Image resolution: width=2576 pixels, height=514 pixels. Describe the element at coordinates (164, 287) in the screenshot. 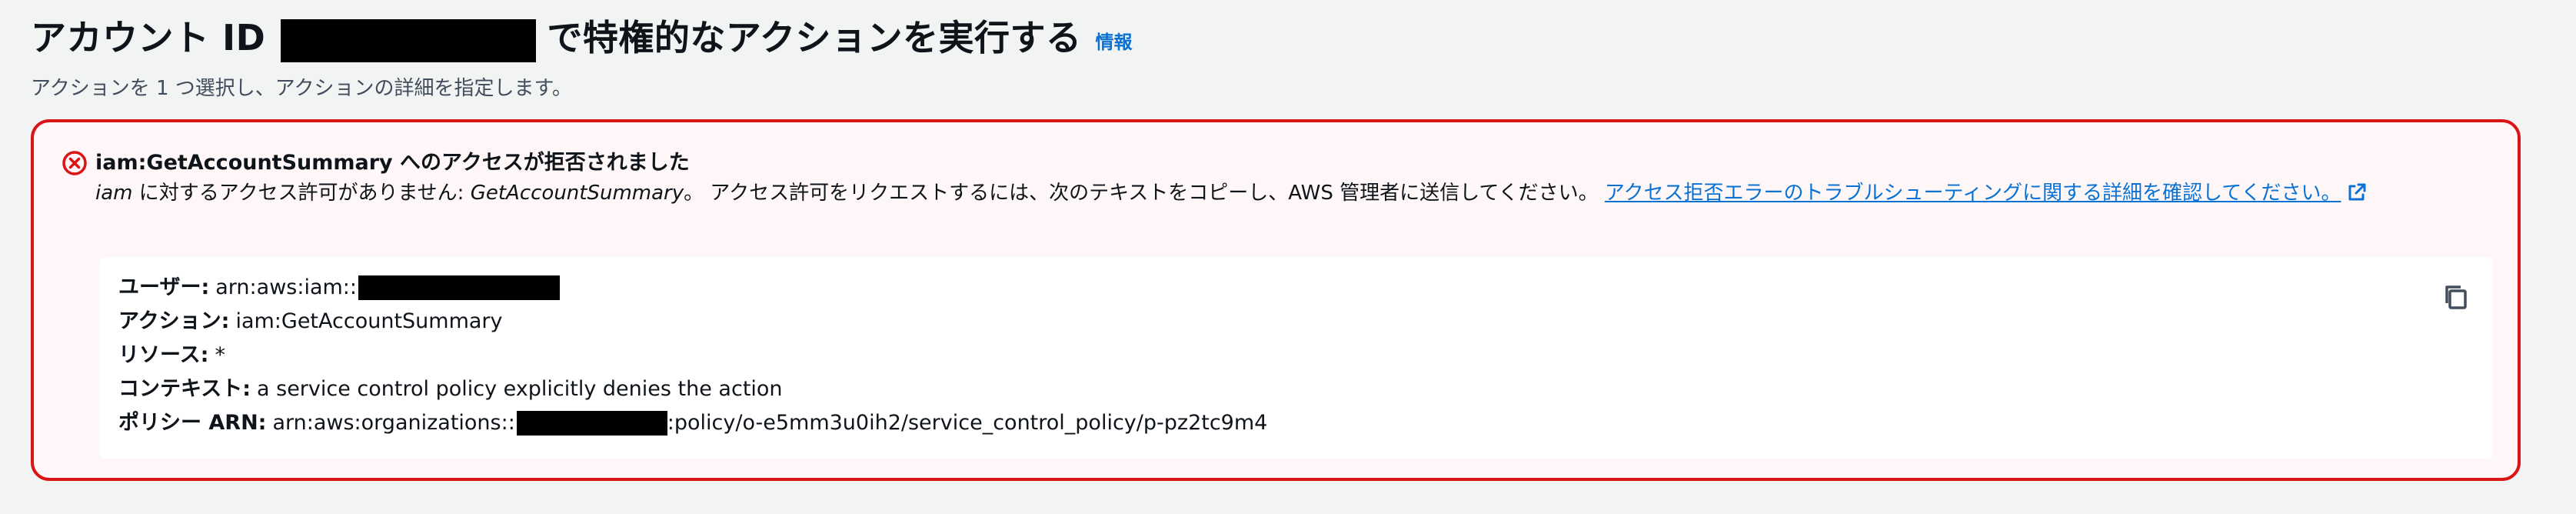

I see `detail-user-label: ユーザー:` at that location.